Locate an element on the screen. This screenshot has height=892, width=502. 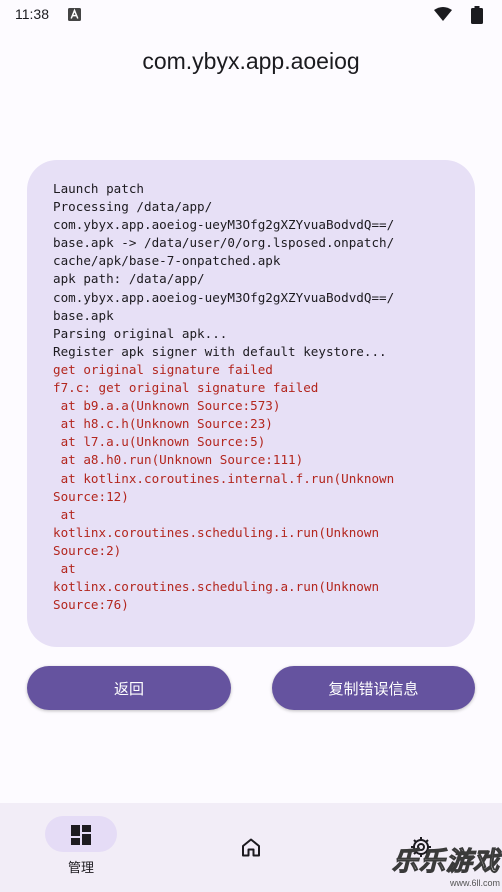
home-icon is located at coordinates (251, 847).